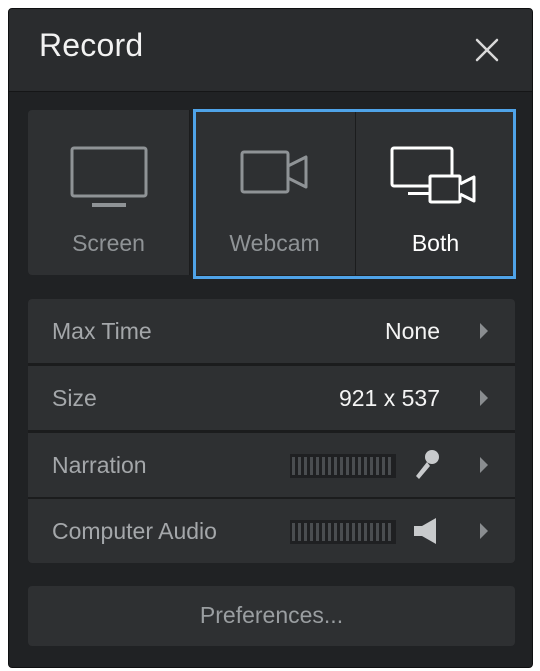 Image resolution: width=540 pixels, height=671 pixels. What do you see at coordinates (273, 172) in the screenshot?
I see `video-camera-icon` at bounding box center [273, 172].